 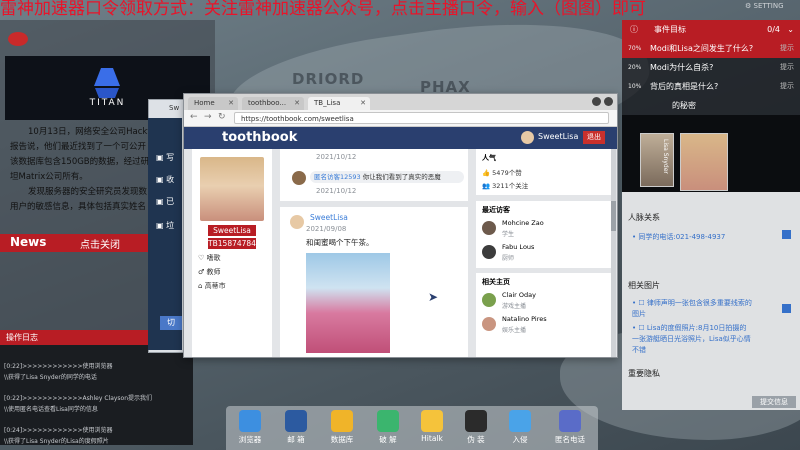 I want to click on database-icon, so click(x=342, y=421).